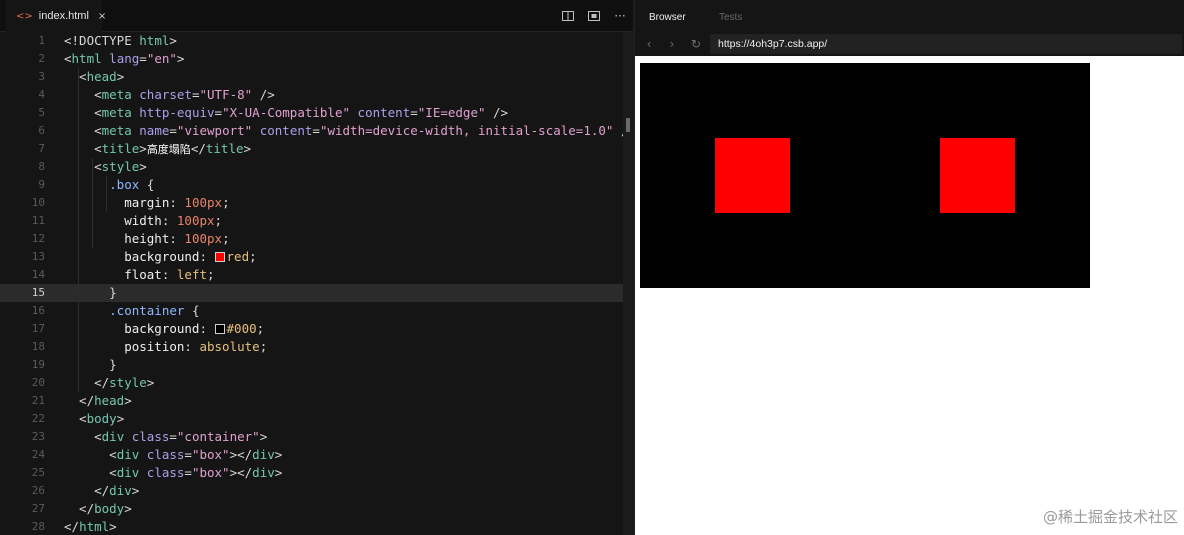  What do you see at coordinates (311, 491) in the screenshot?
I see `code-line: 26 </div>` at bounding box center [311, 491].